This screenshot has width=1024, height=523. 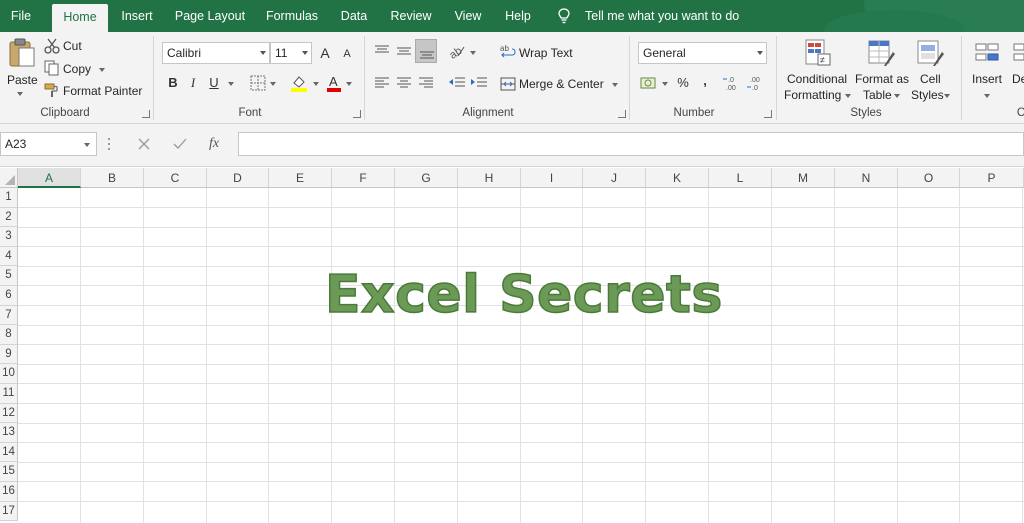 I want to click on borders-icon, so click(x=258, y=83).